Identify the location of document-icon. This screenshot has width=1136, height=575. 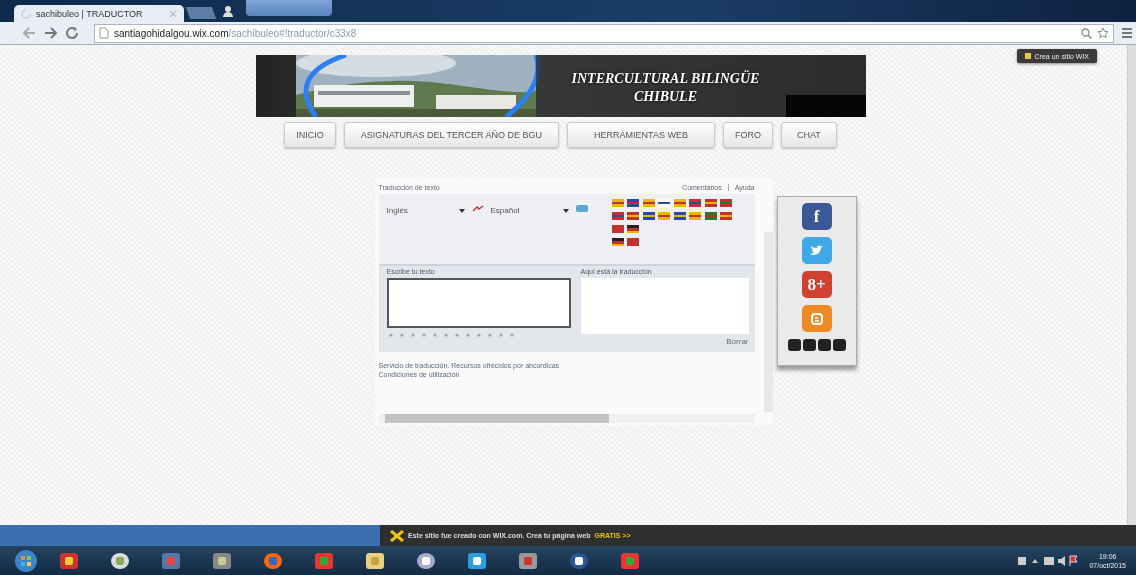
(816, 318).